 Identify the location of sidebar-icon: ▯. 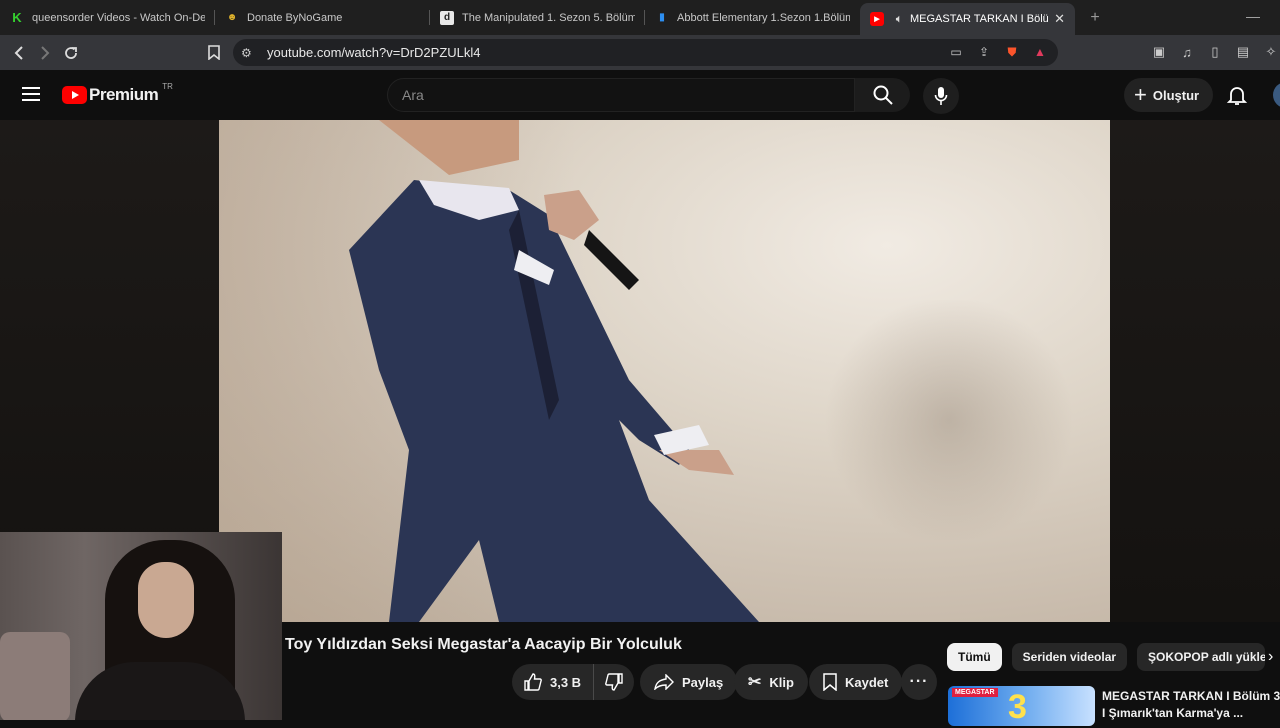
(1215, 52).